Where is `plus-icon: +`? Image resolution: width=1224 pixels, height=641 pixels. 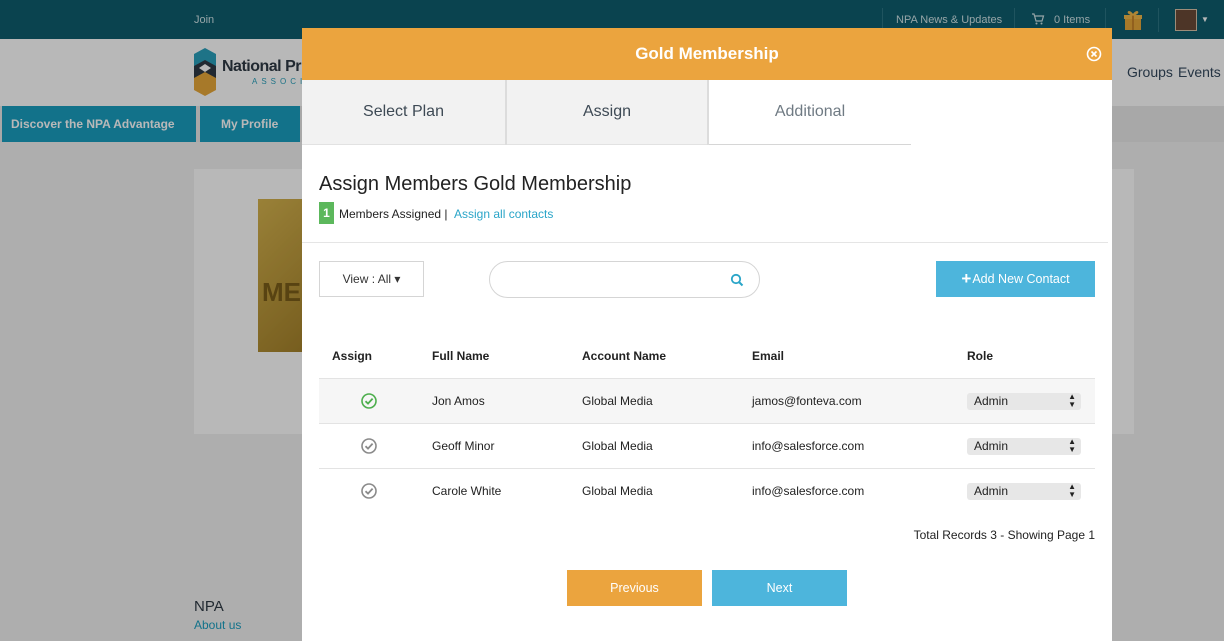
plus-icon: + is located at coordinates (966, 278).